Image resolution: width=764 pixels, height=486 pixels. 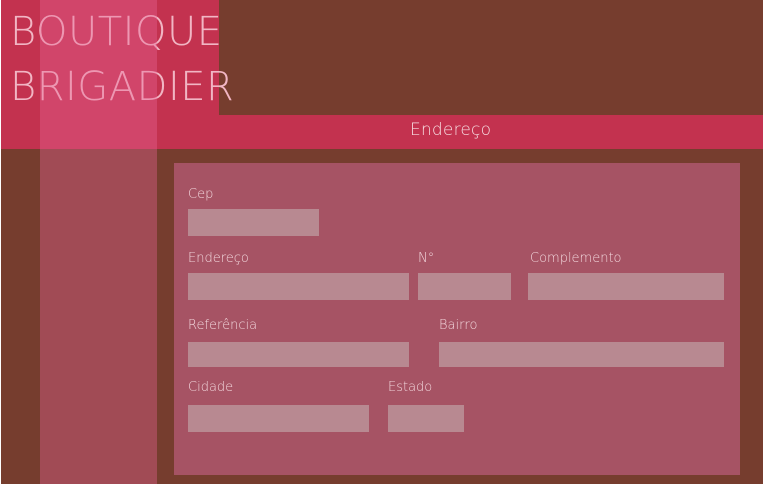 What do you see at coordinates (451, 130) in the screenshot?
I see `section-title: Endereço` at bounding box center [451, 130].